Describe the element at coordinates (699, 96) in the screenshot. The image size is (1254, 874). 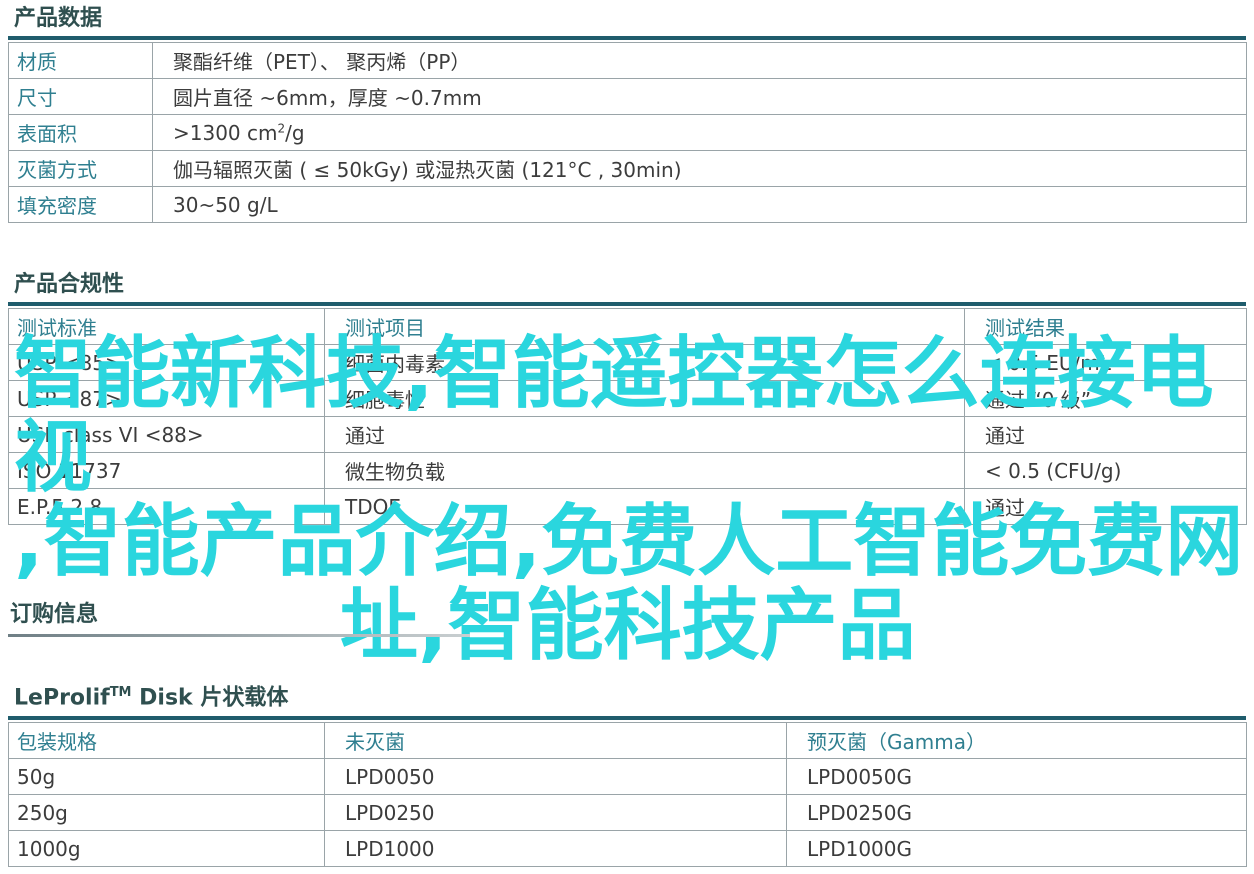
I see `row-value: 圆片直径 ~6mm，厚度 ~0.7mm` at that location.